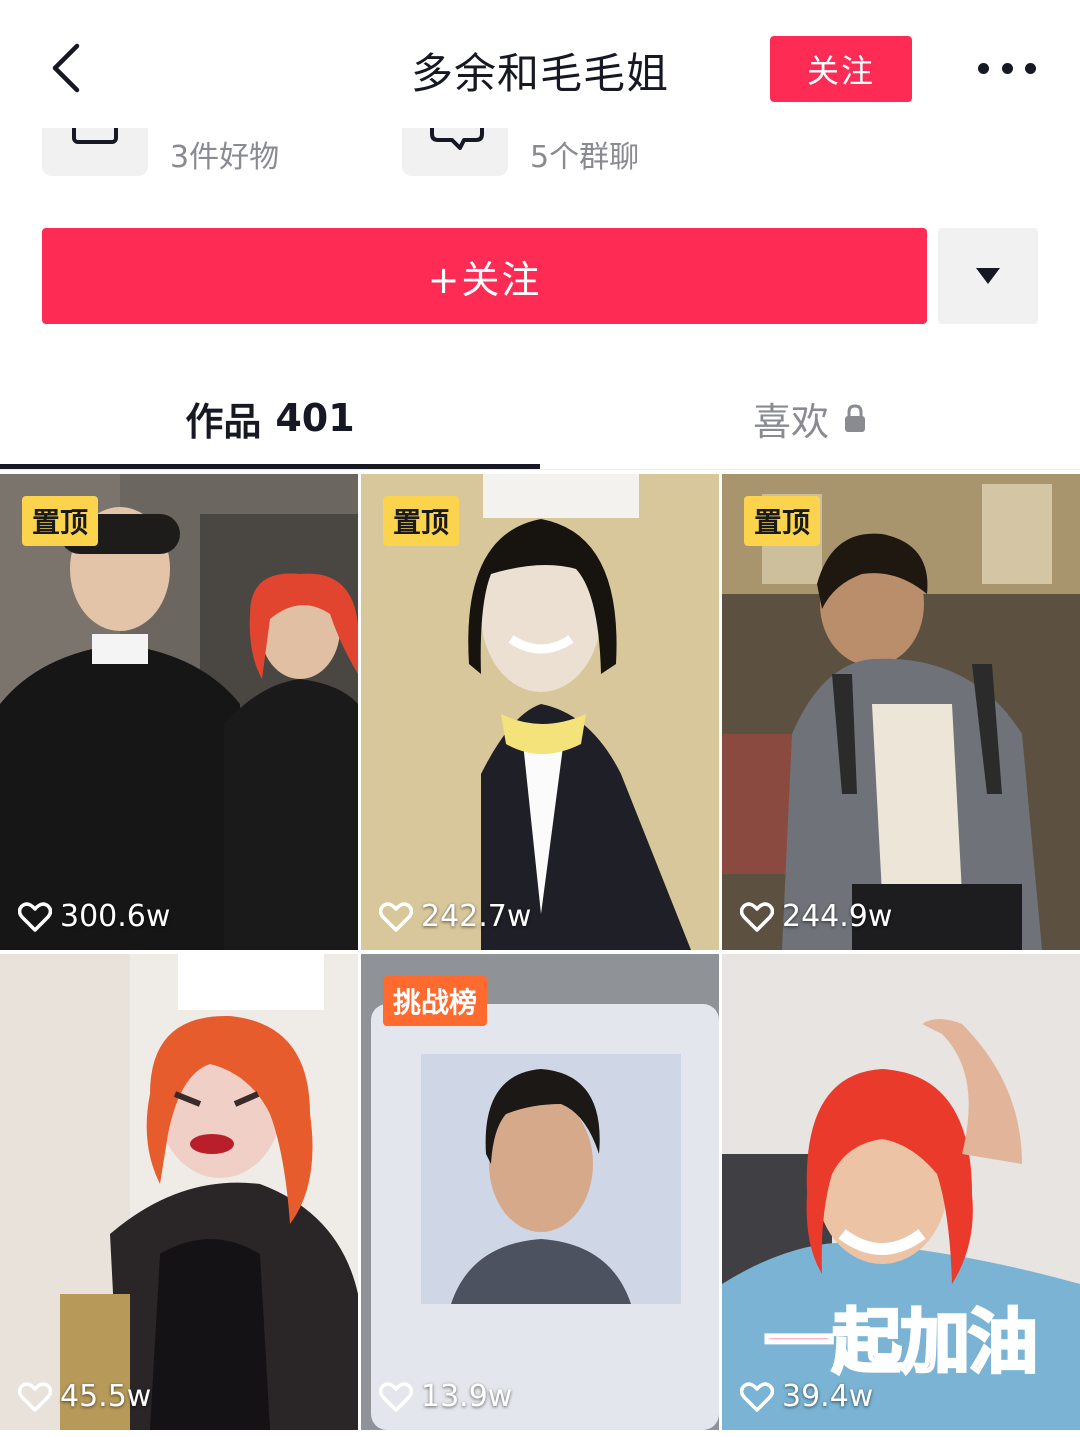 The height and width of the screenshot is (1437, 1080). I want to click on top-bar: 多余和毛毛姐 关注, so click(540, 64).